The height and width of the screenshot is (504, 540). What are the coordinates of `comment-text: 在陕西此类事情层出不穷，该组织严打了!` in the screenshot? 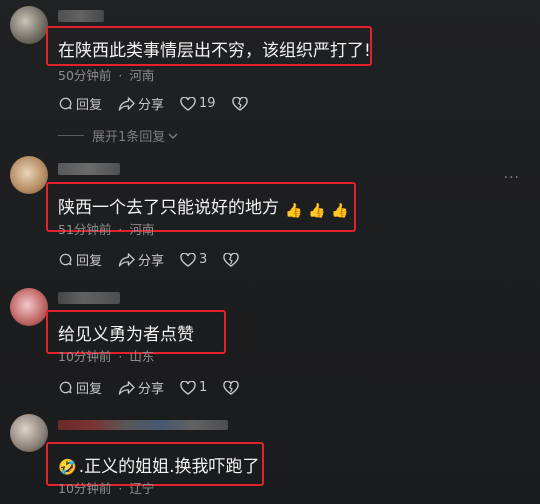 It's located at (214, 51).